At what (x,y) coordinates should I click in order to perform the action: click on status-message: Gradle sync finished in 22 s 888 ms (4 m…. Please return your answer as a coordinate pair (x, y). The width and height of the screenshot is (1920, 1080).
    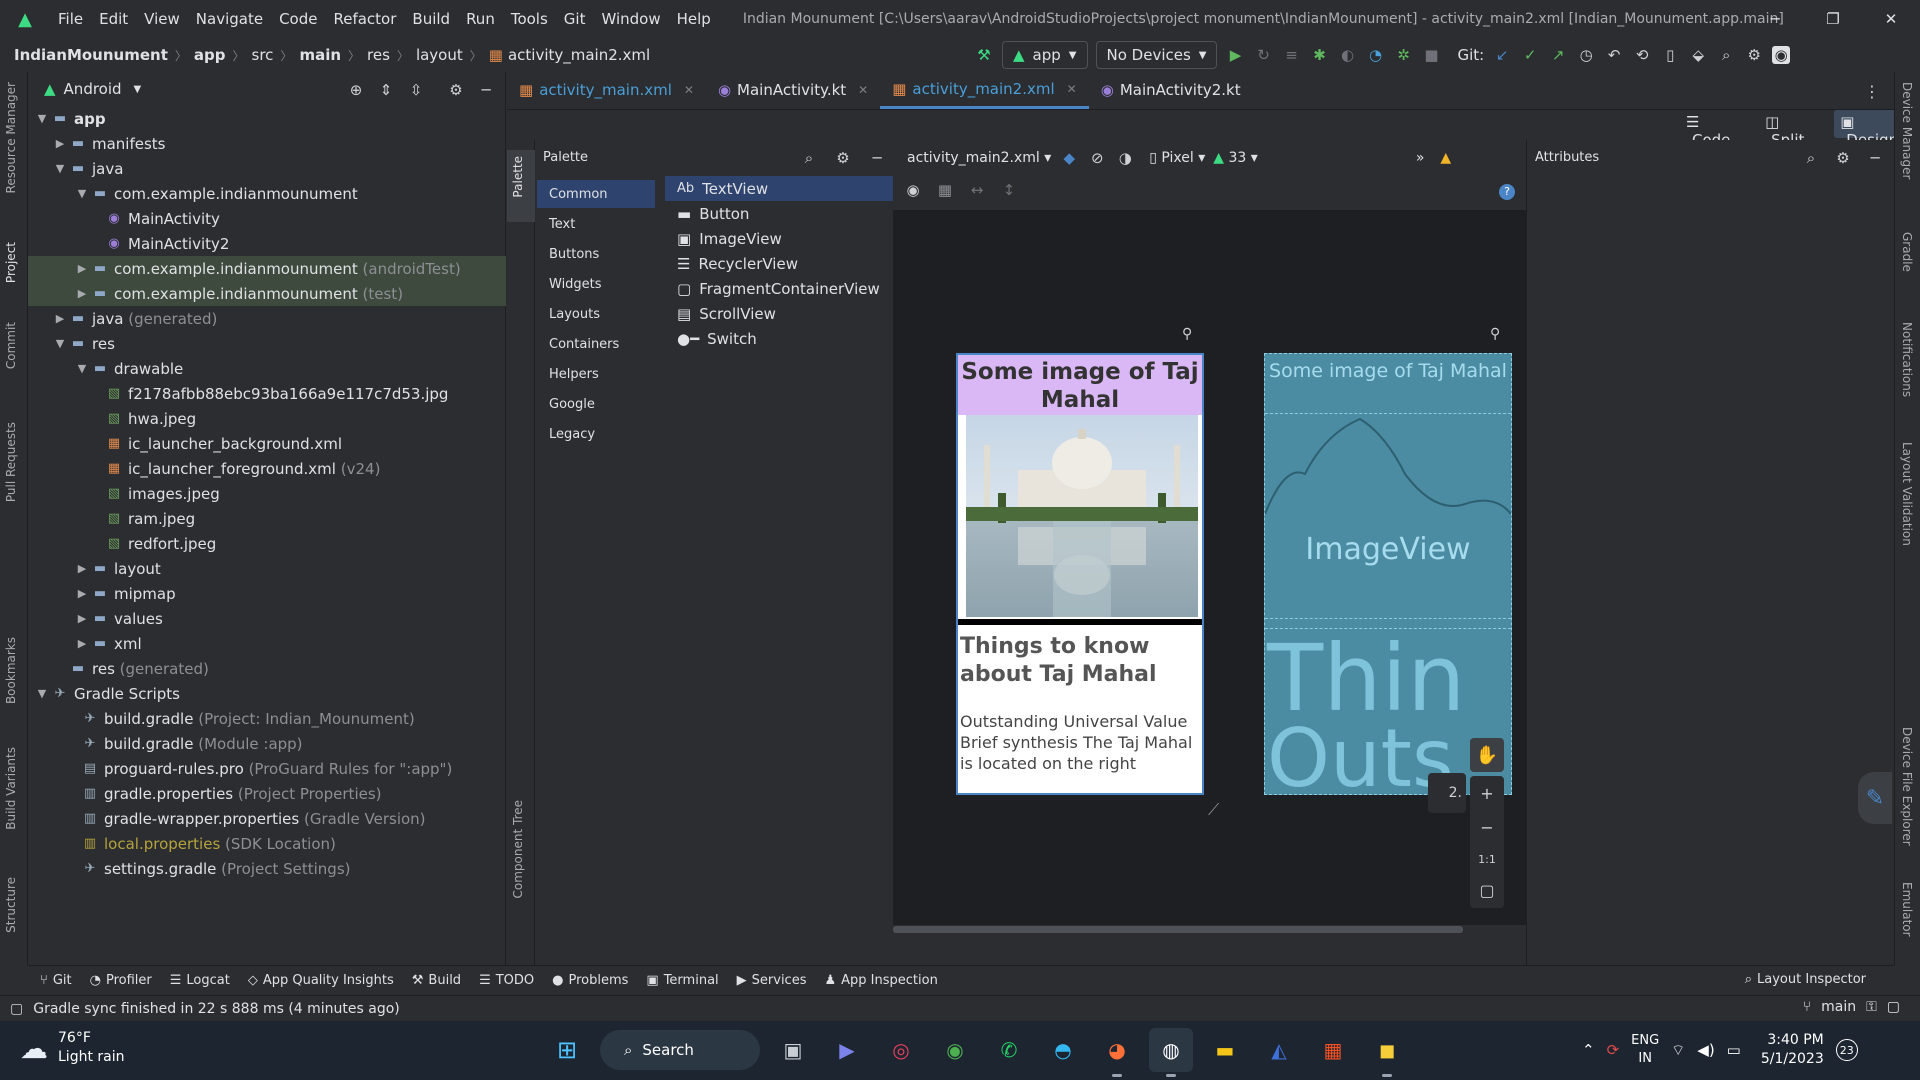
    Looking at the image, I should click on (216, 1009).